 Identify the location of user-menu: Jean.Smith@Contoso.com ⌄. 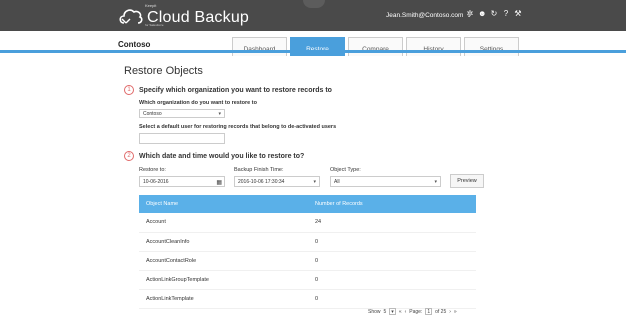
(429, 15).